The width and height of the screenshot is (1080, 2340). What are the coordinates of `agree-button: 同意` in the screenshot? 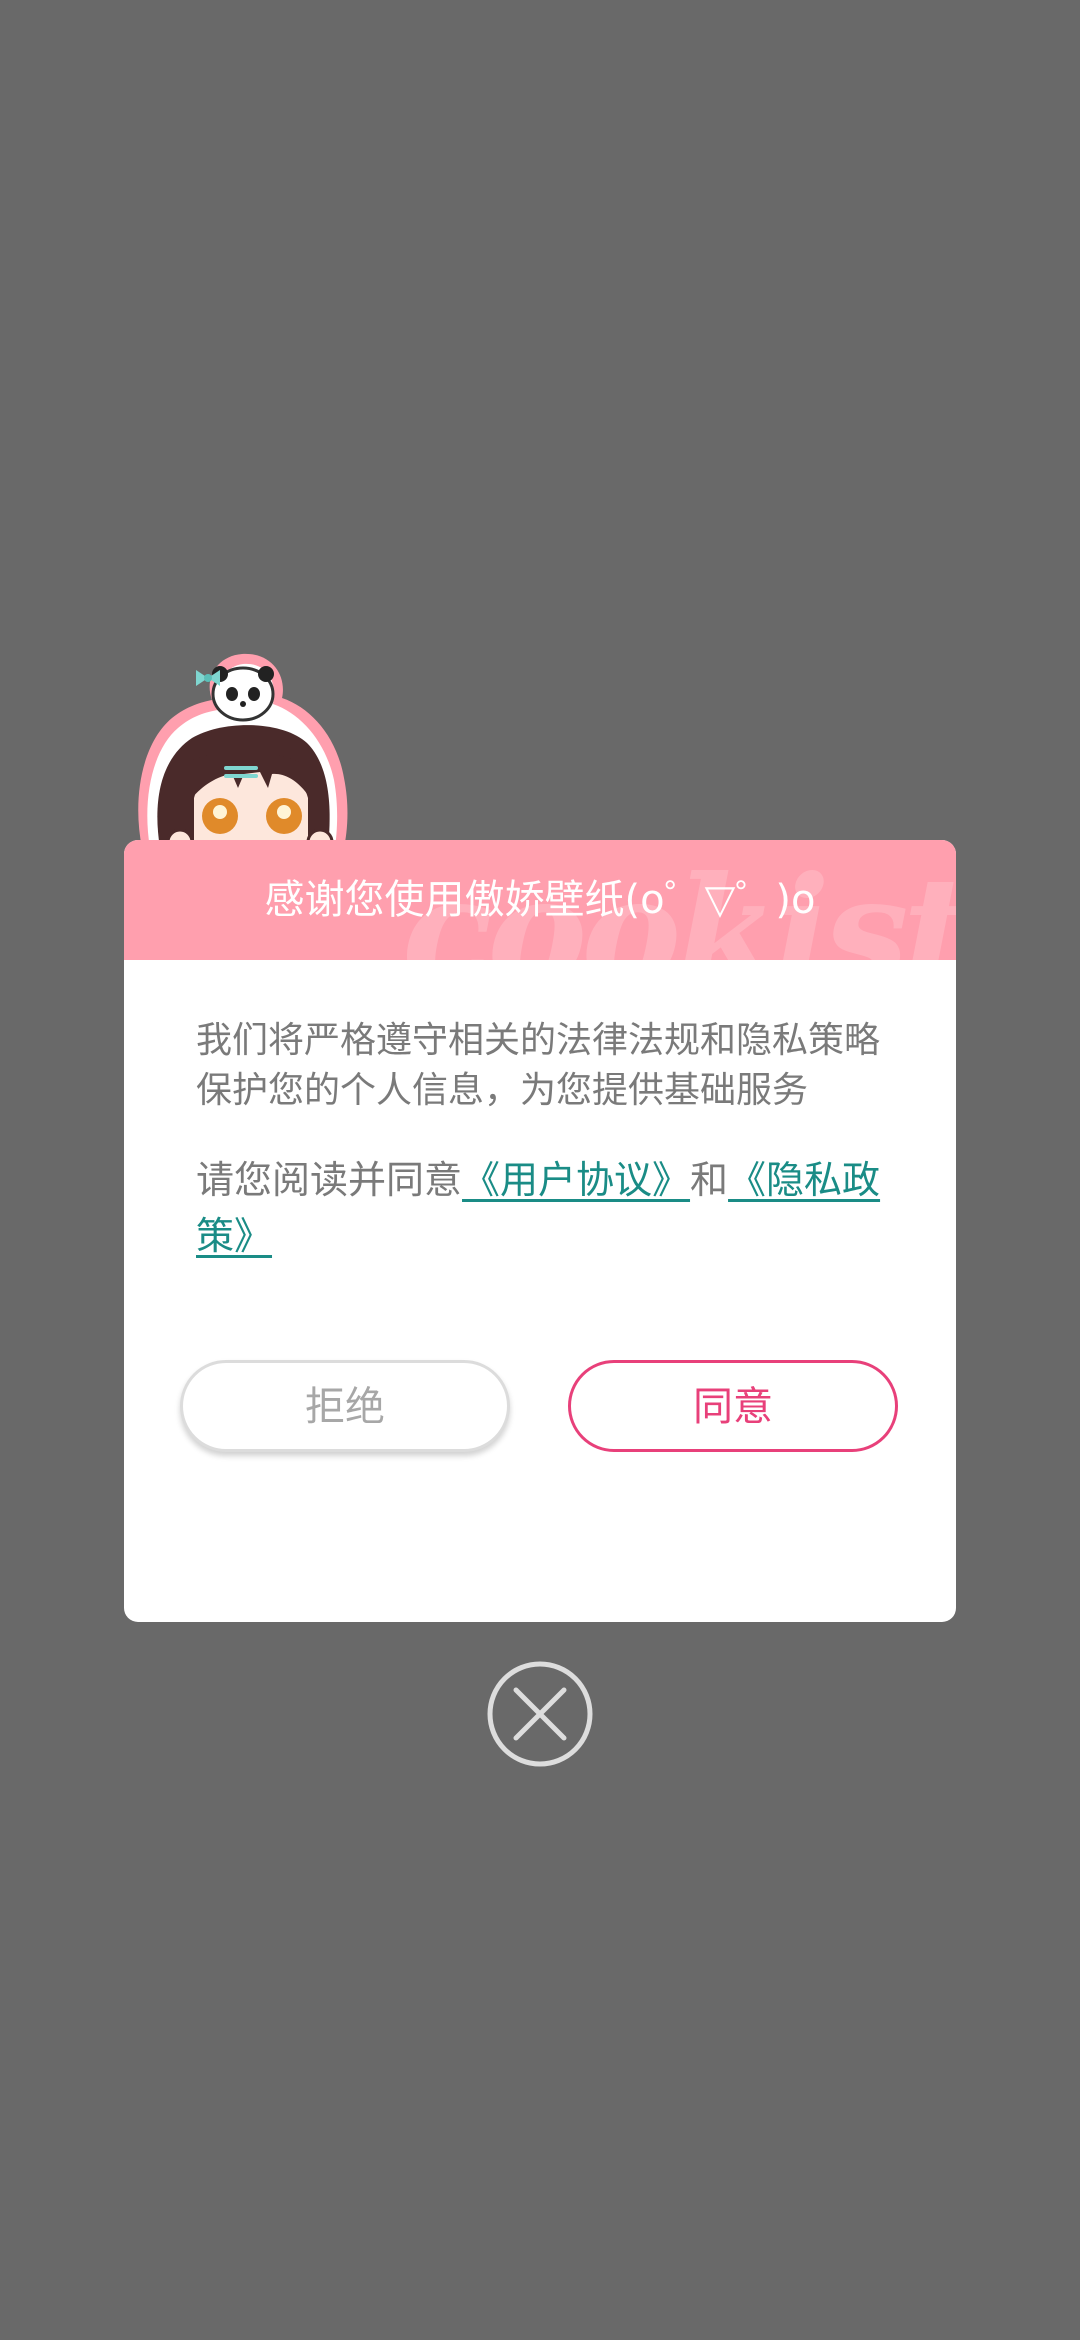 It's located at (733, 1406).